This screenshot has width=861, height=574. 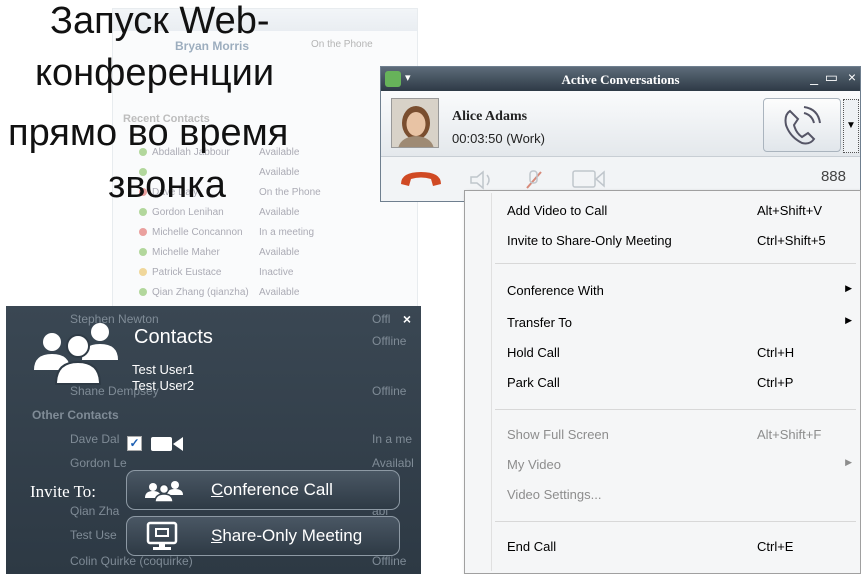 What do you see at coordinates (167, 444) in the screenshot?
I see `video-camera-icon` at bounding box center [167, 444].